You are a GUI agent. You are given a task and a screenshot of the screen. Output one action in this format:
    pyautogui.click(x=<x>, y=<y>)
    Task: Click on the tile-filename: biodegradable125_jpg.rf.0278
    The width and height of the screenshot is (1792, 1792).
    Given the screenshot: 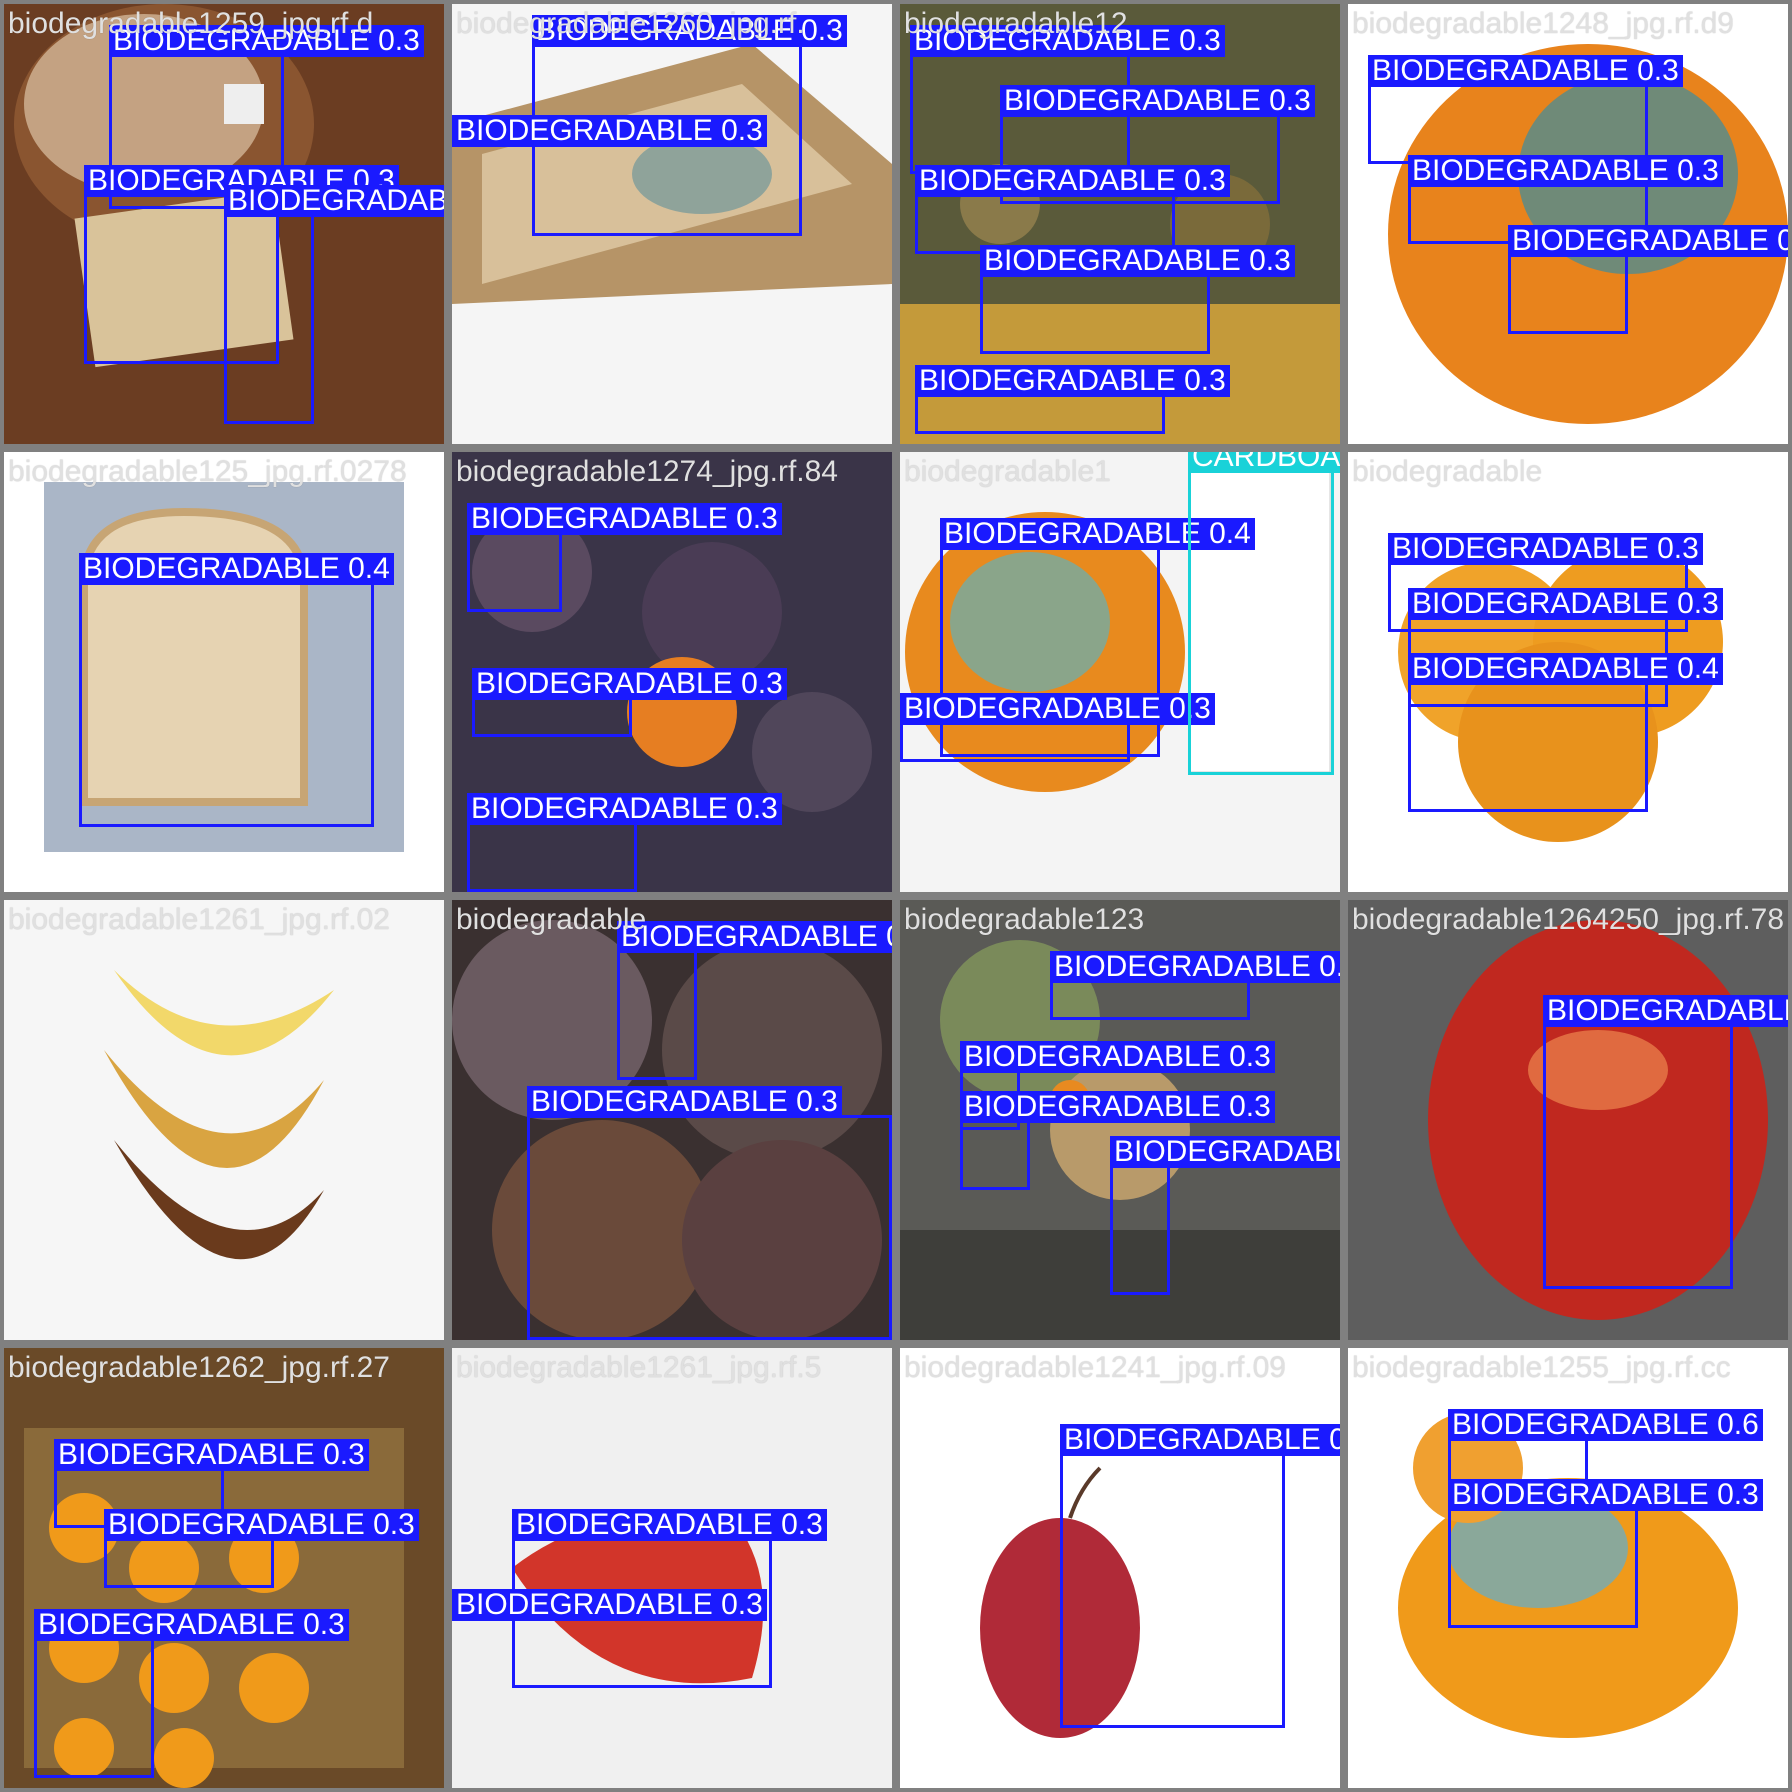 What is the action you would take?
    pyautogui.click(x=207, y=471)
    